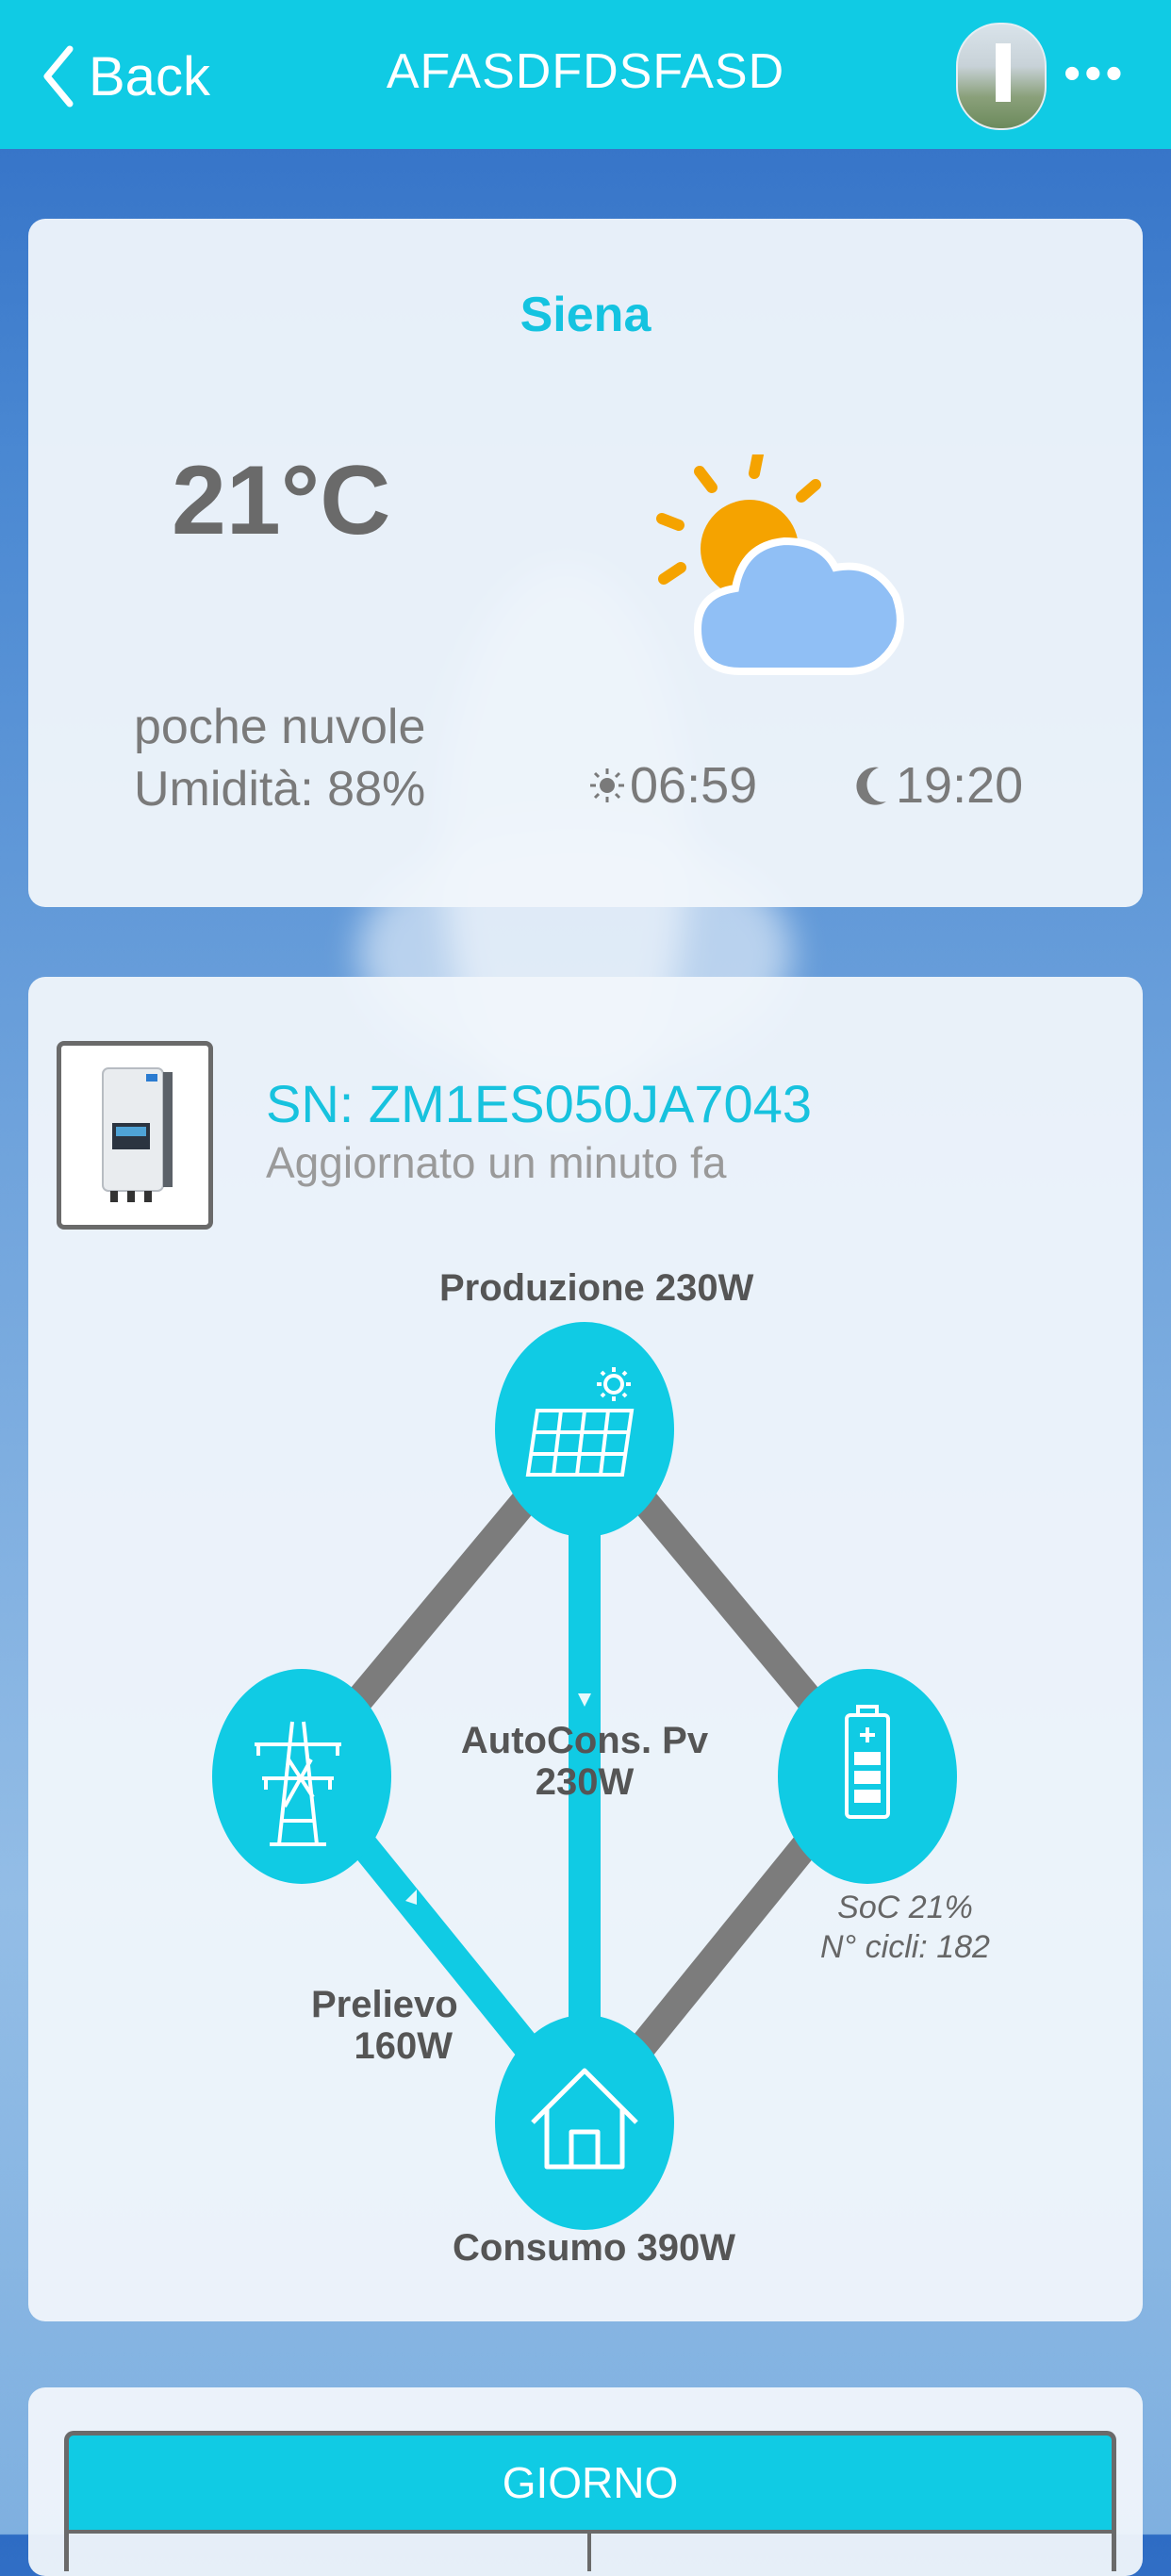  I want to click on statistics-card: GIORNO, so click(585, 2481).